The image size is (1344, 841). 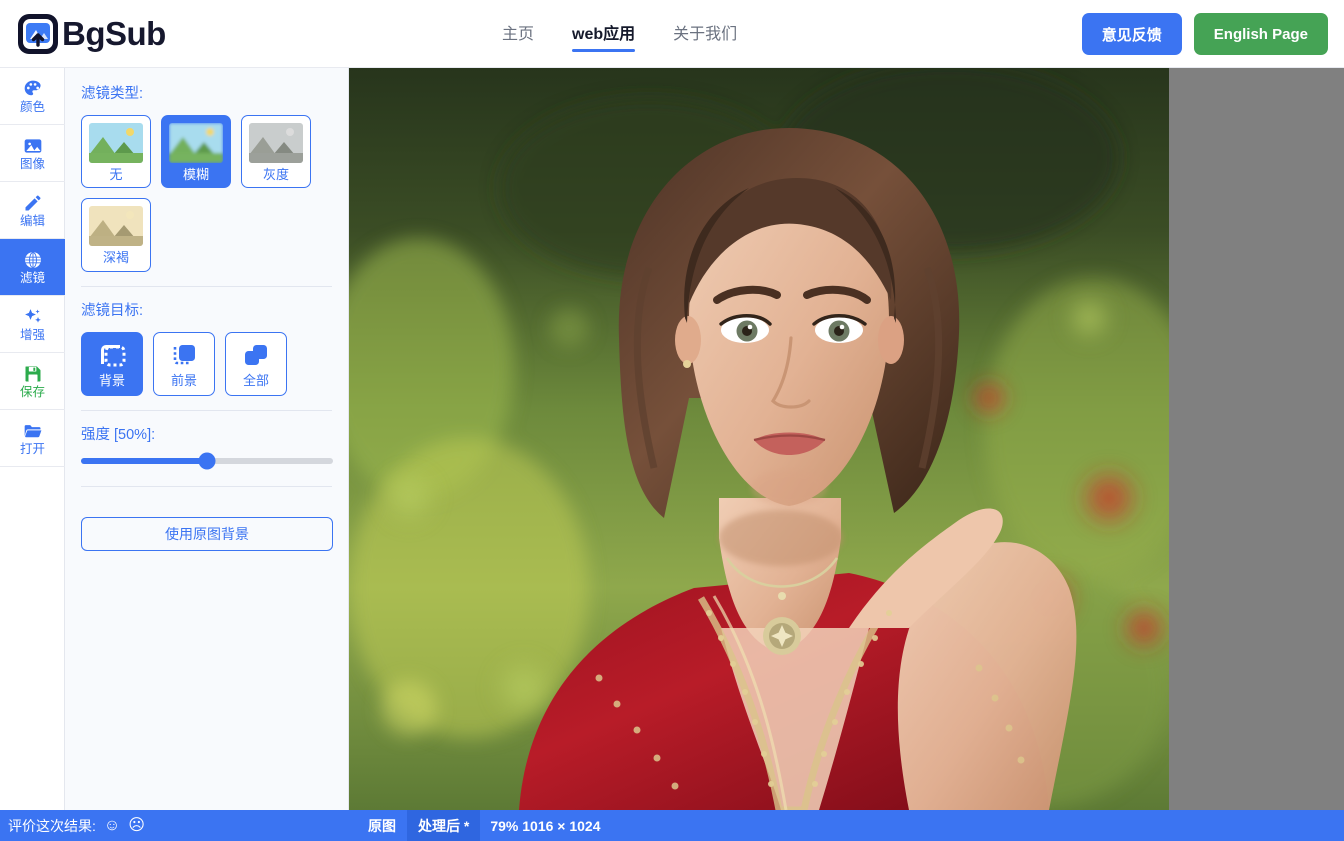 I want to click on image-icon, so click(x=33, y=146).